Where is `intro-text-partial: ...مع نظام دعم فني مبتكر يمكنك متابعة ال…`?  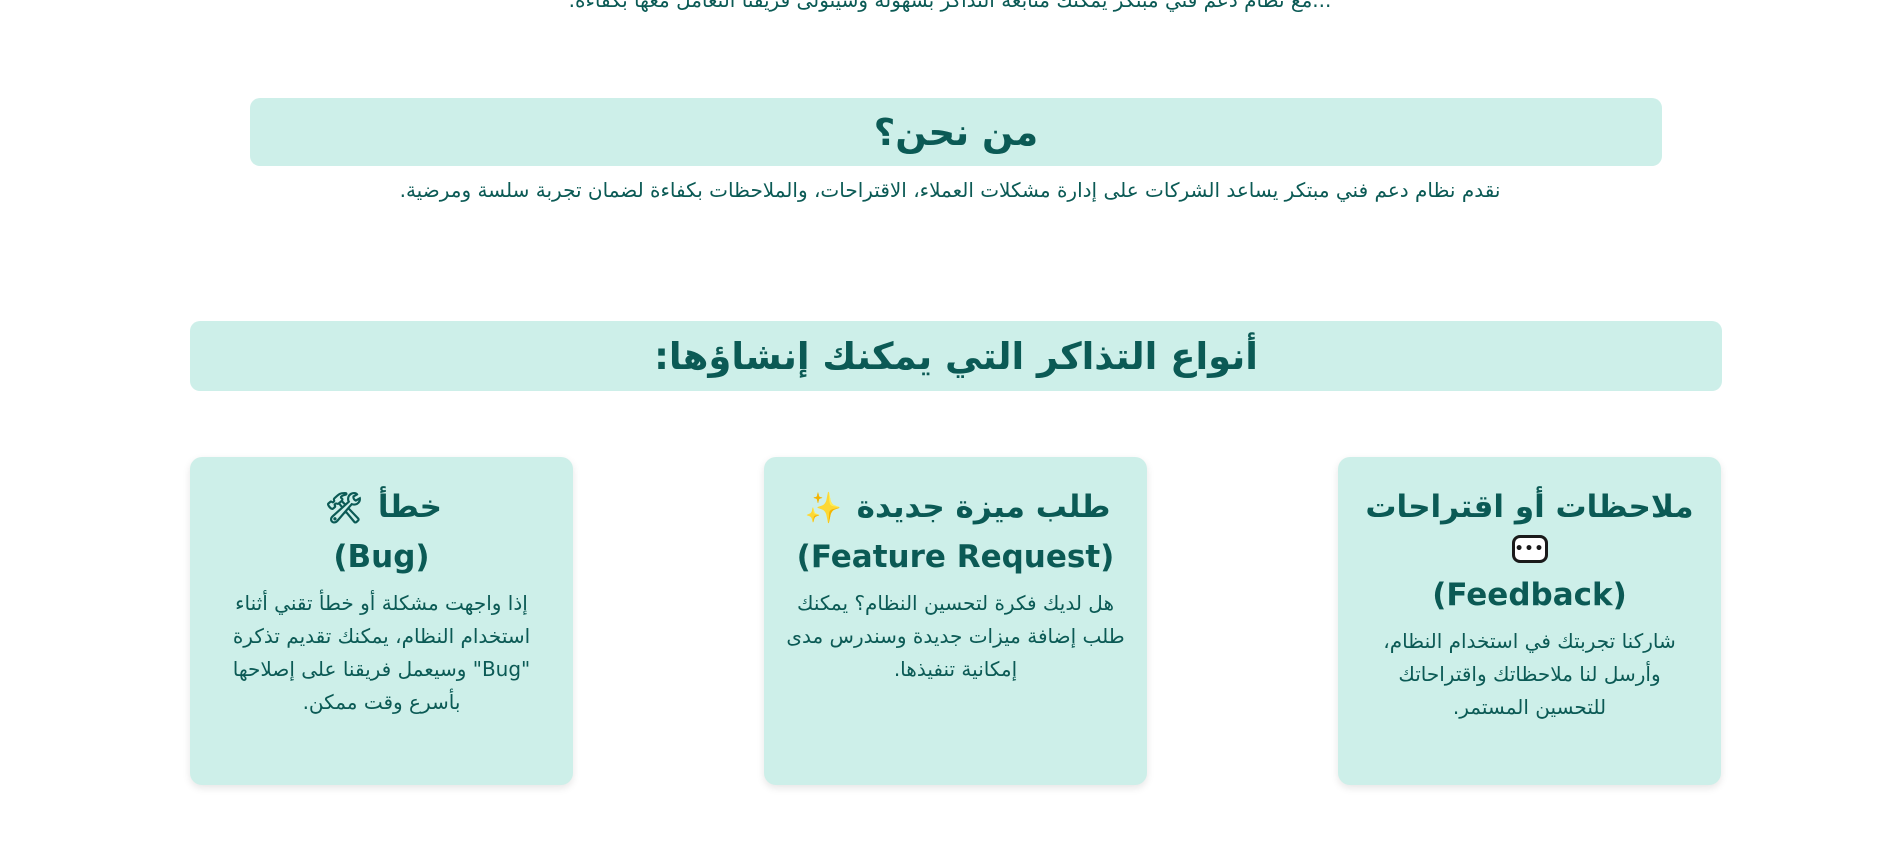 intro-text-partial: ...مع نظام دعم فني مبتكر يمكنك متابعة ال… is located at coordinates (950, 6).